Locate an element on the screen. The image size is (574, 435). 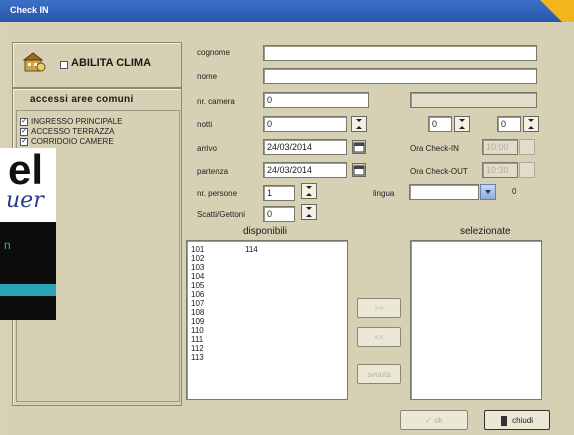
extra2-spin-button is located at coordinates (531, 124).